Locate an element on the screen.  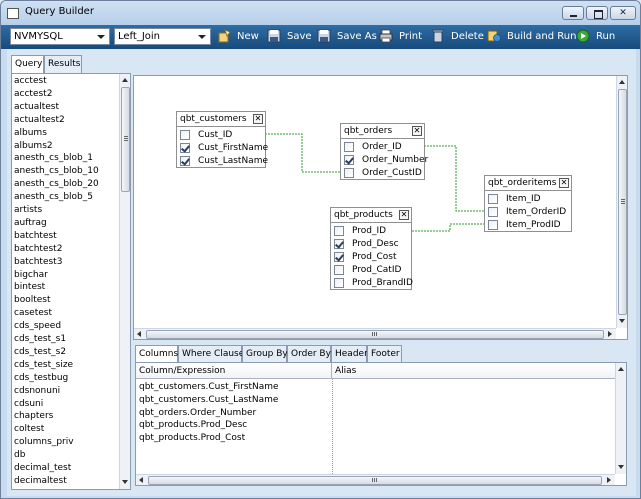
table-list-item: anesth_cs_blob_20 is located at coordinates (56, 184).